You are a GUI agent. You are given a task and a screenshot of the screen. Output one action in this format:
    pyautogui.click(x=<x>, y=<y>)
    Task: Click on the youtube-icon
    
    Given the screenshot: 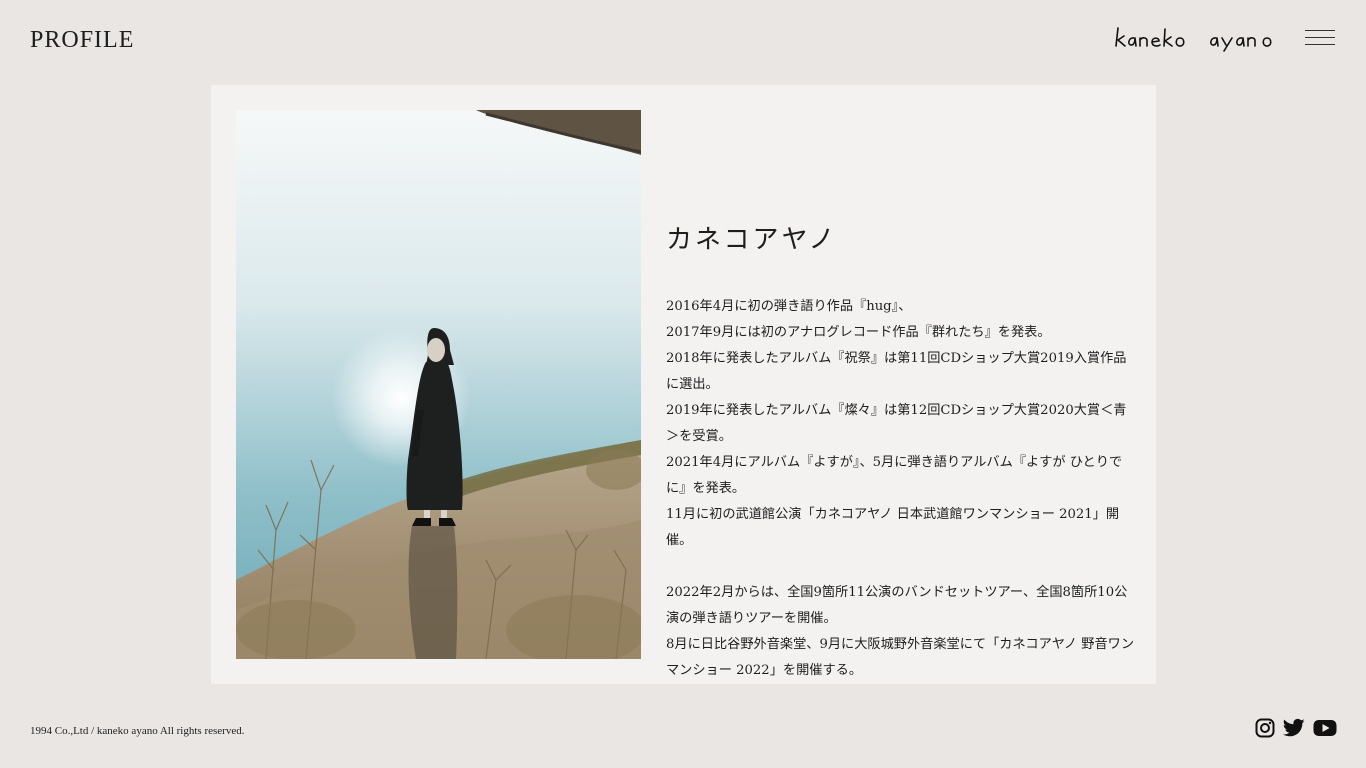 What is the action you would take?
    pyautogui.click(x=1325, y=728)
    